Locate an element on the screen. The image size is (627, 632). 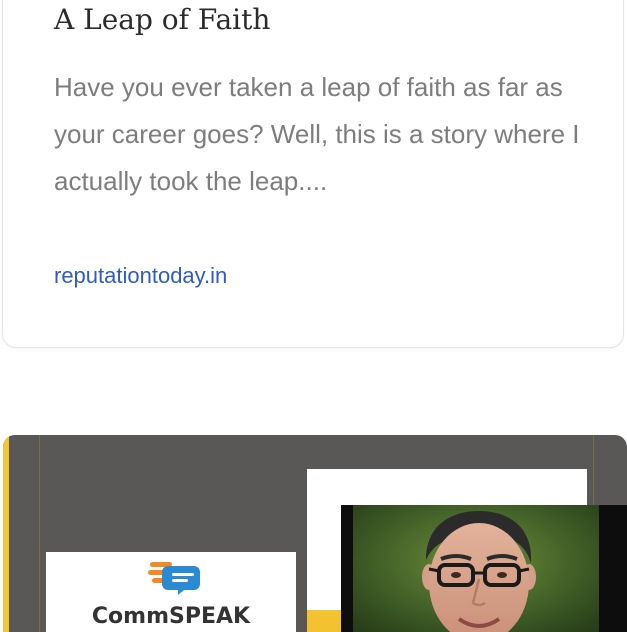
source-link: reputationtoday.in is located at coordinates (140, 276).